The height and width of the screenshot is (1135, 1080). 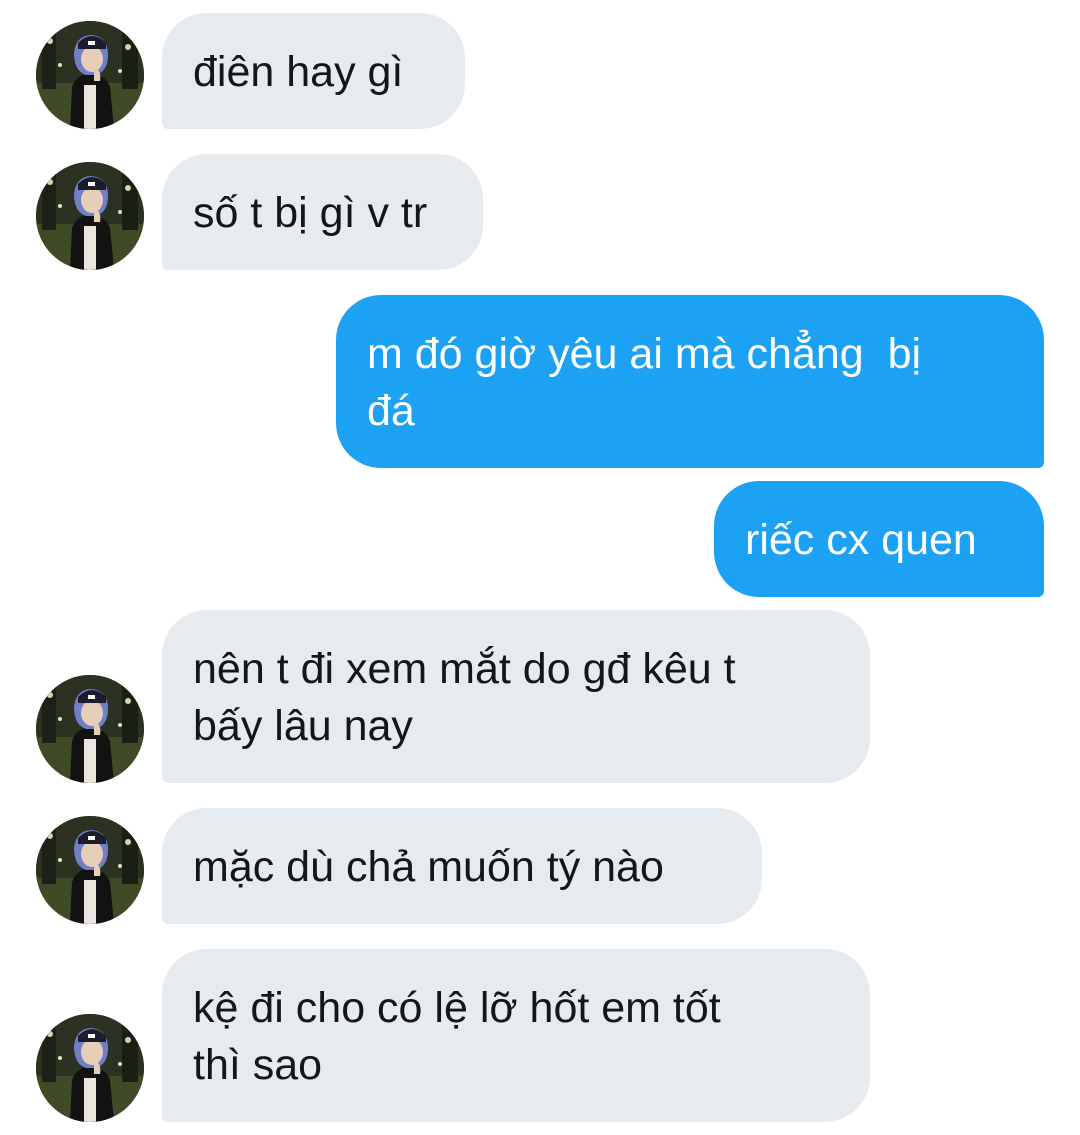 I want to click on message-row-received: điên hay gì, so click(x=540, y=71).